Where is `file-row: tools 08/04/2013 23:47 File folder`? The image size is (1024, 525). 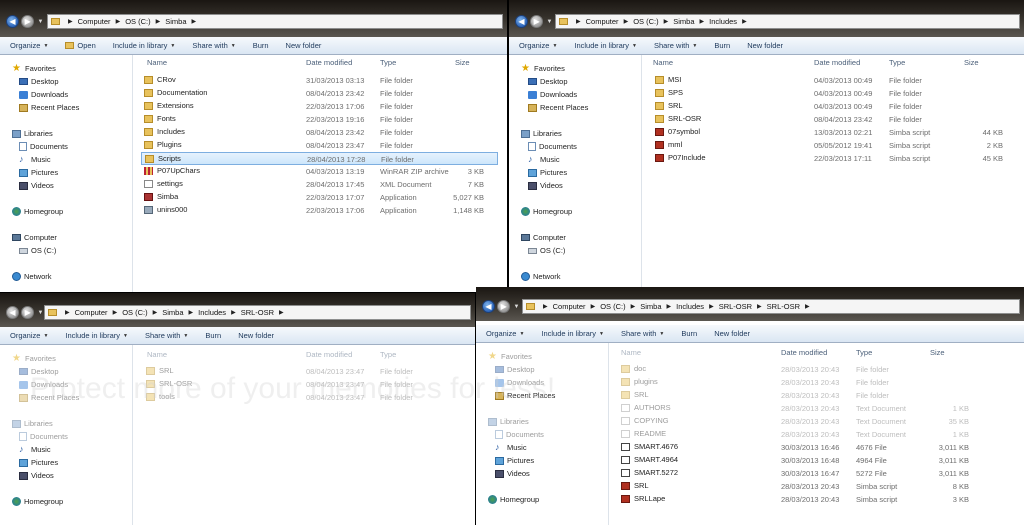 file-row: tools 08/04/2013 23:47 File folder is located at coordinates (306, 397).